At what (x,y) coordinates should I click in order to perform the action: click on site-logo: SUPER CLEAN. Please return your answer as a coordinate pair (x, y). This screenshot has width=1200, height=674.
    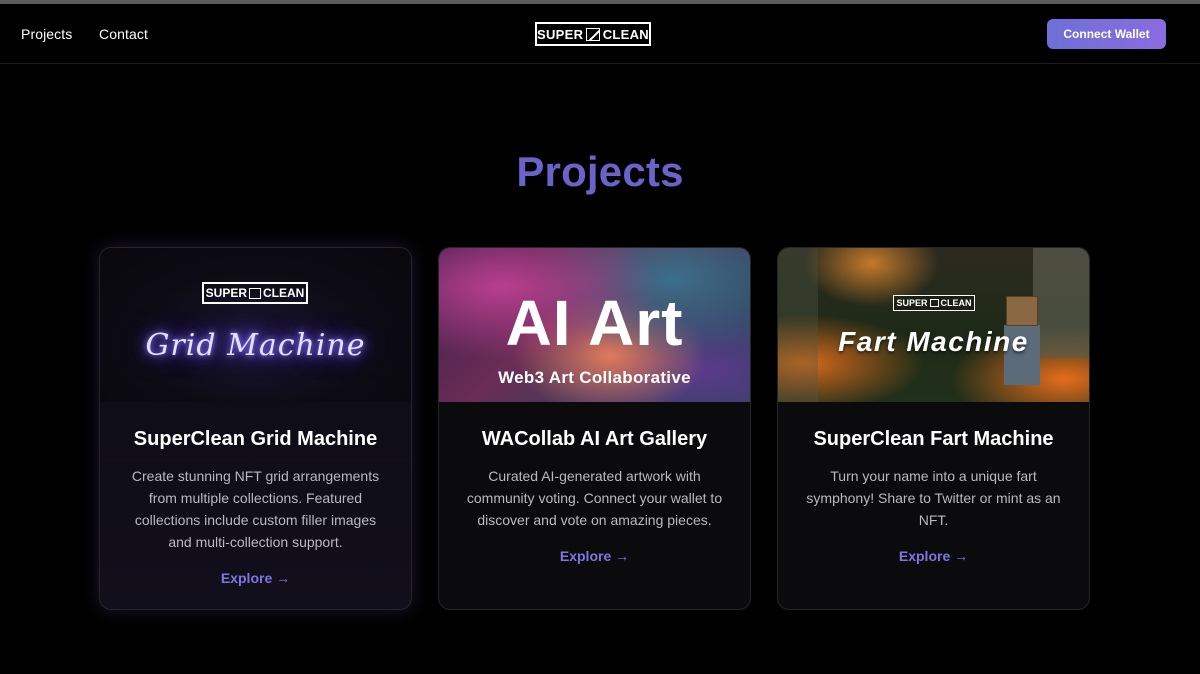
    Looking at the image, I should click on (593, 34).